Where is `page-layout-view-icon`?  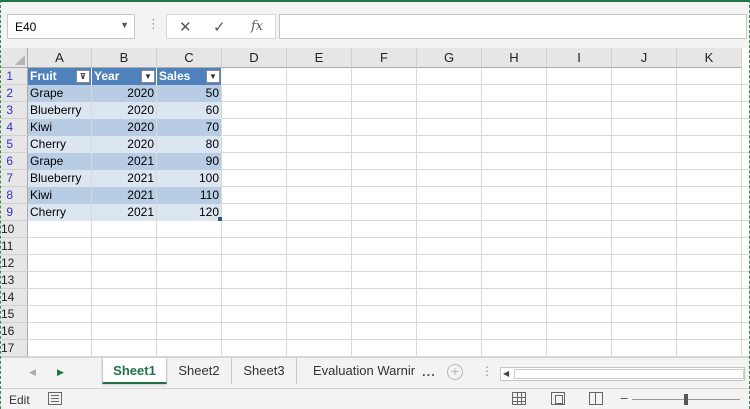
page-layout-view-icon is located at coordinates (558, 398).